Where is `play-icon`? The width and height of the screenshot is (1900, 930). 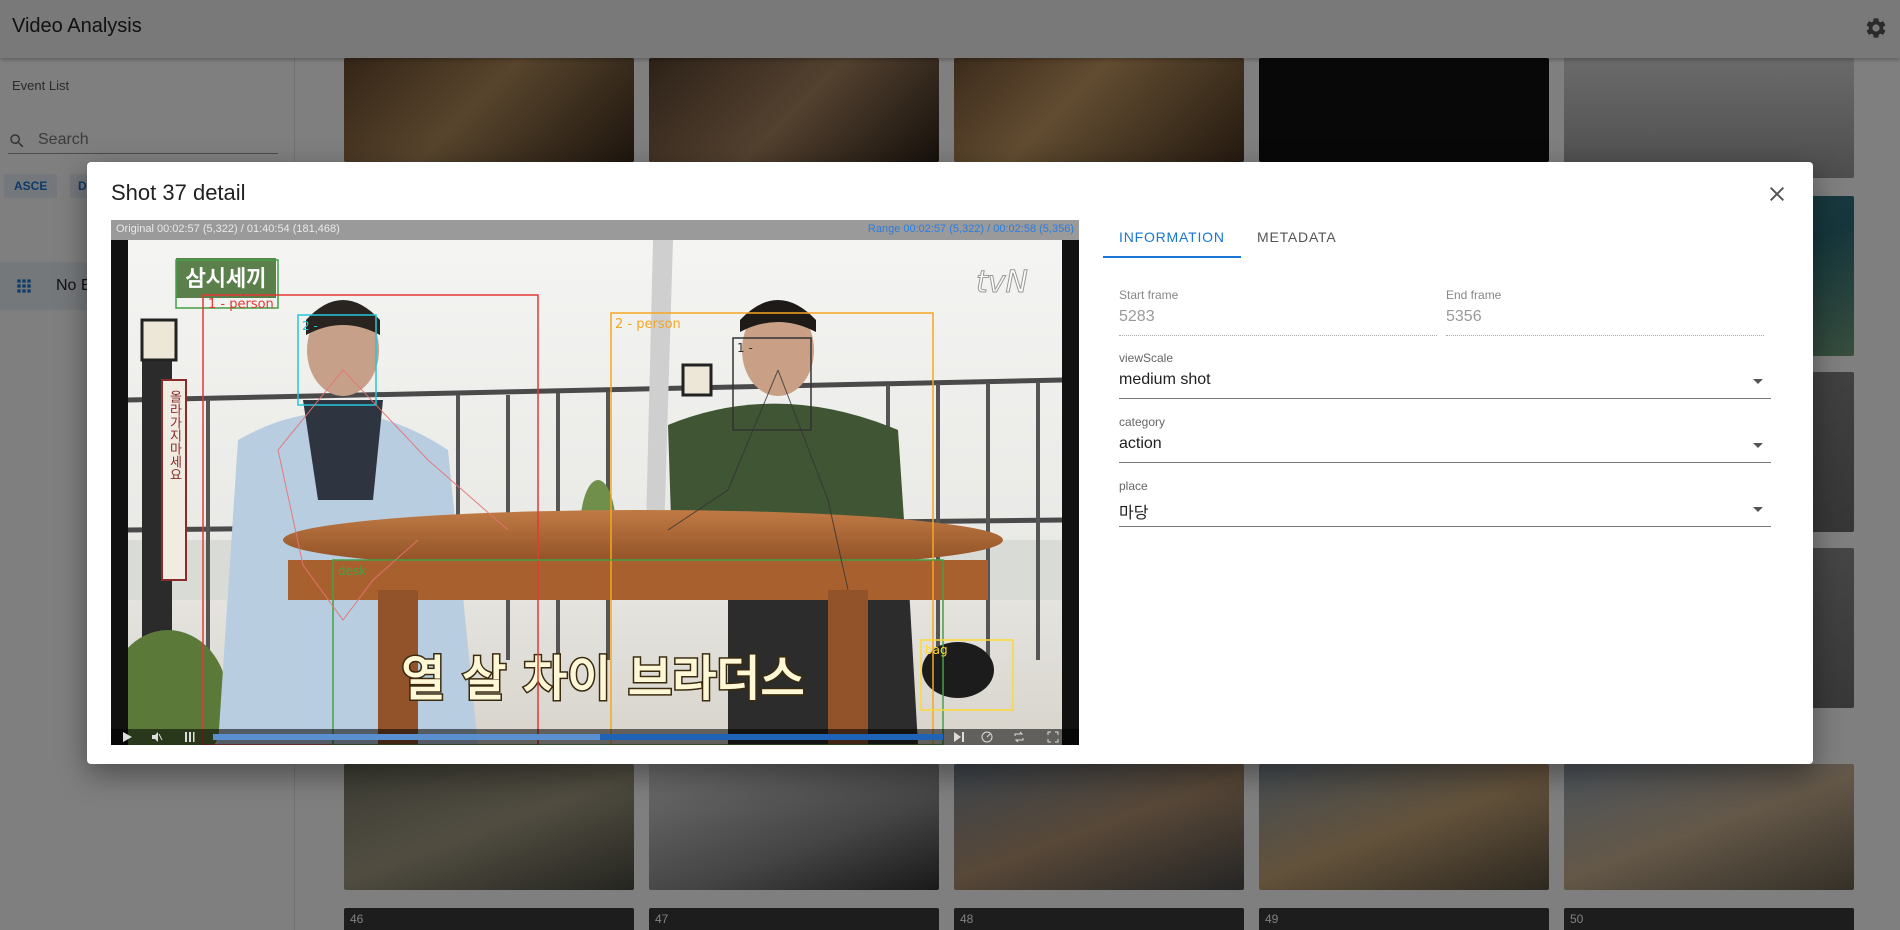 play-icon is located at coordinates (127, 737).